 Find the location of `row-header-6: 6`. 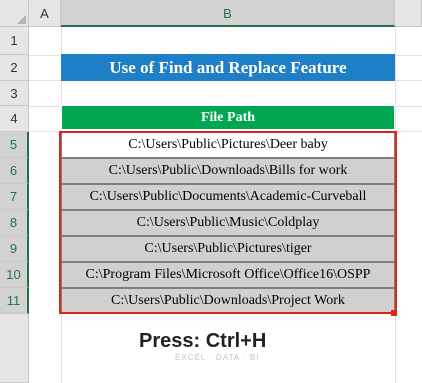

row-header-6: 6 is located at coordinates (14, 171).